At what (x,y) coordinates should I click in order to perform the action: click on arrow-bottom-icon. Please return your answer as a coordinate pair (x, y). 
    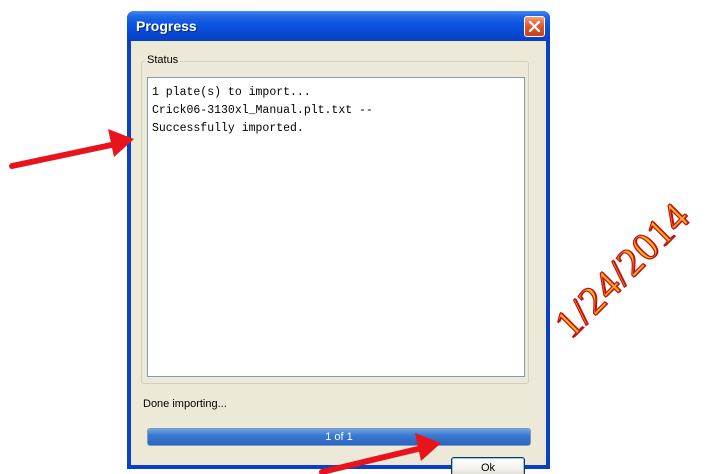
    Looking at the image, I should click on (380, 453).